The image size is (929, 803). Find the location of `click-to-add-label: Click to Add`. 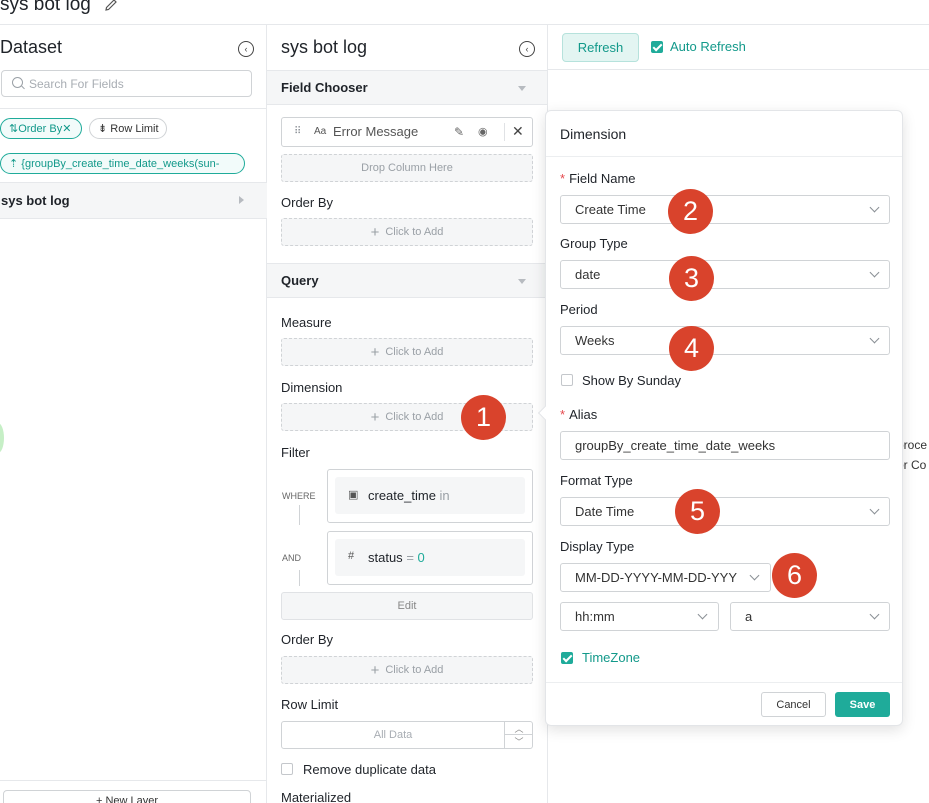

click-to-add-label: Click to Add is located at coordinates (414, 670).